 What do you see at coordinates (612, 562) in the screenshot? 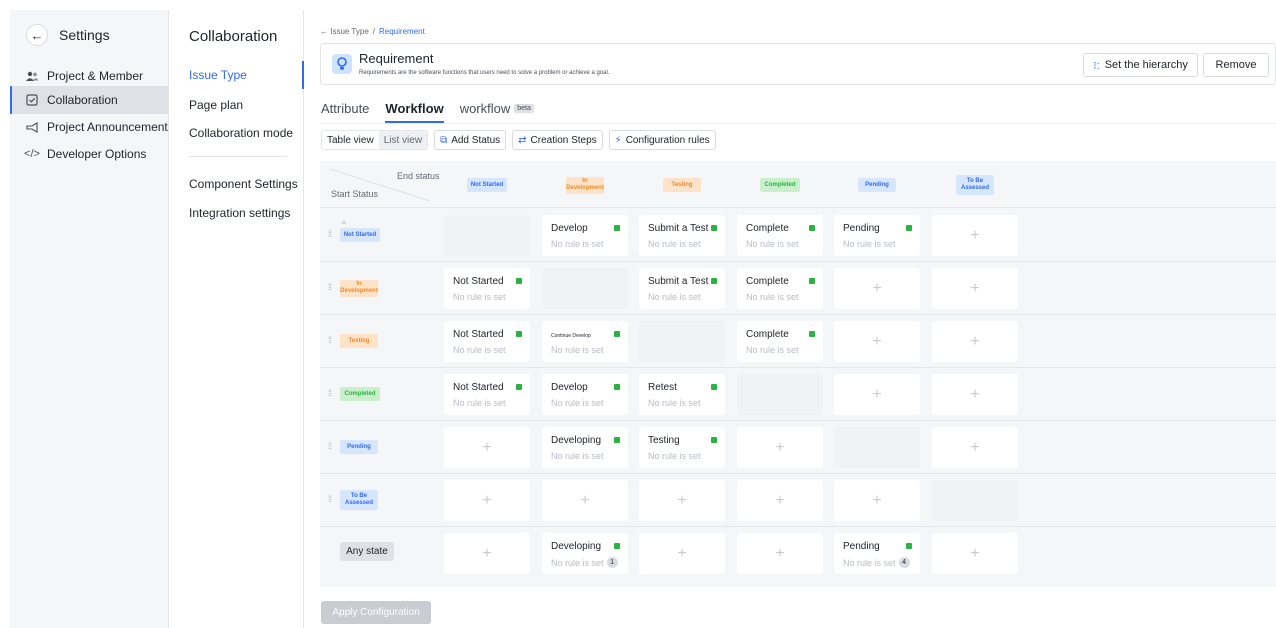
I see `rule-count-badge: 1` at bounding box center [612, 562].